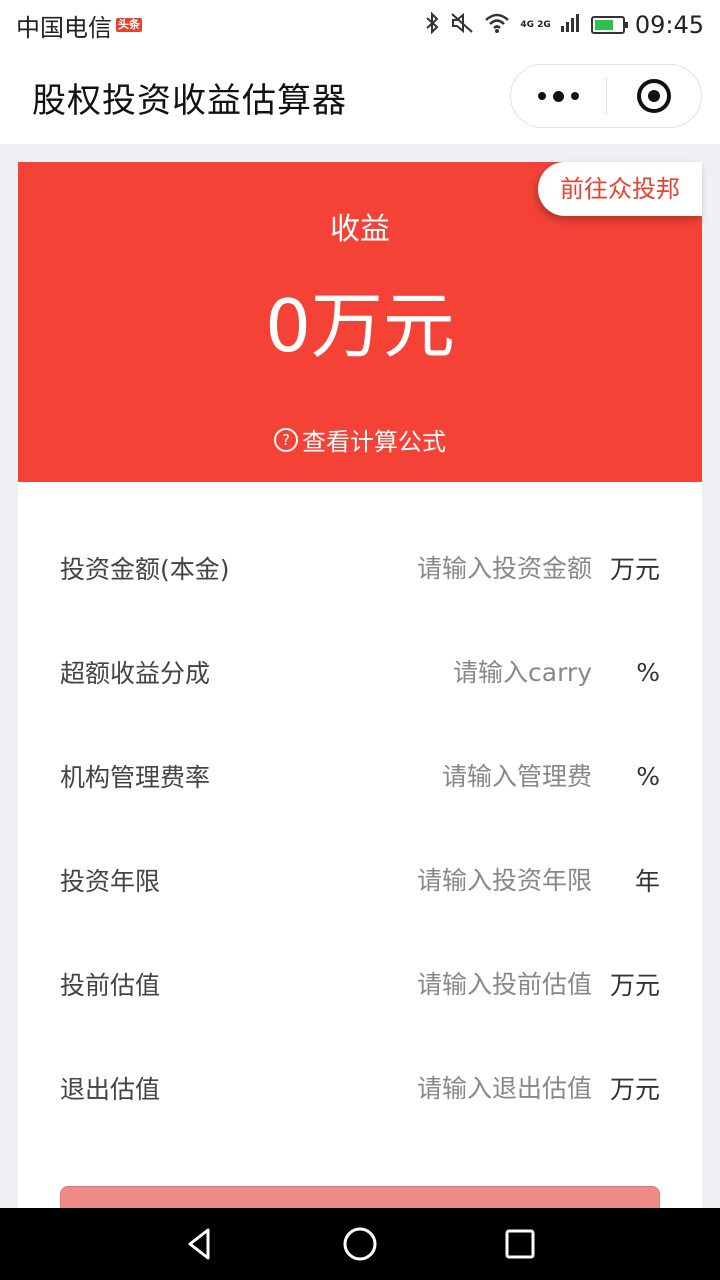 The height and width of the screenshot is (1280, 720). I want to click on investment-years-input, so click(462, 880).